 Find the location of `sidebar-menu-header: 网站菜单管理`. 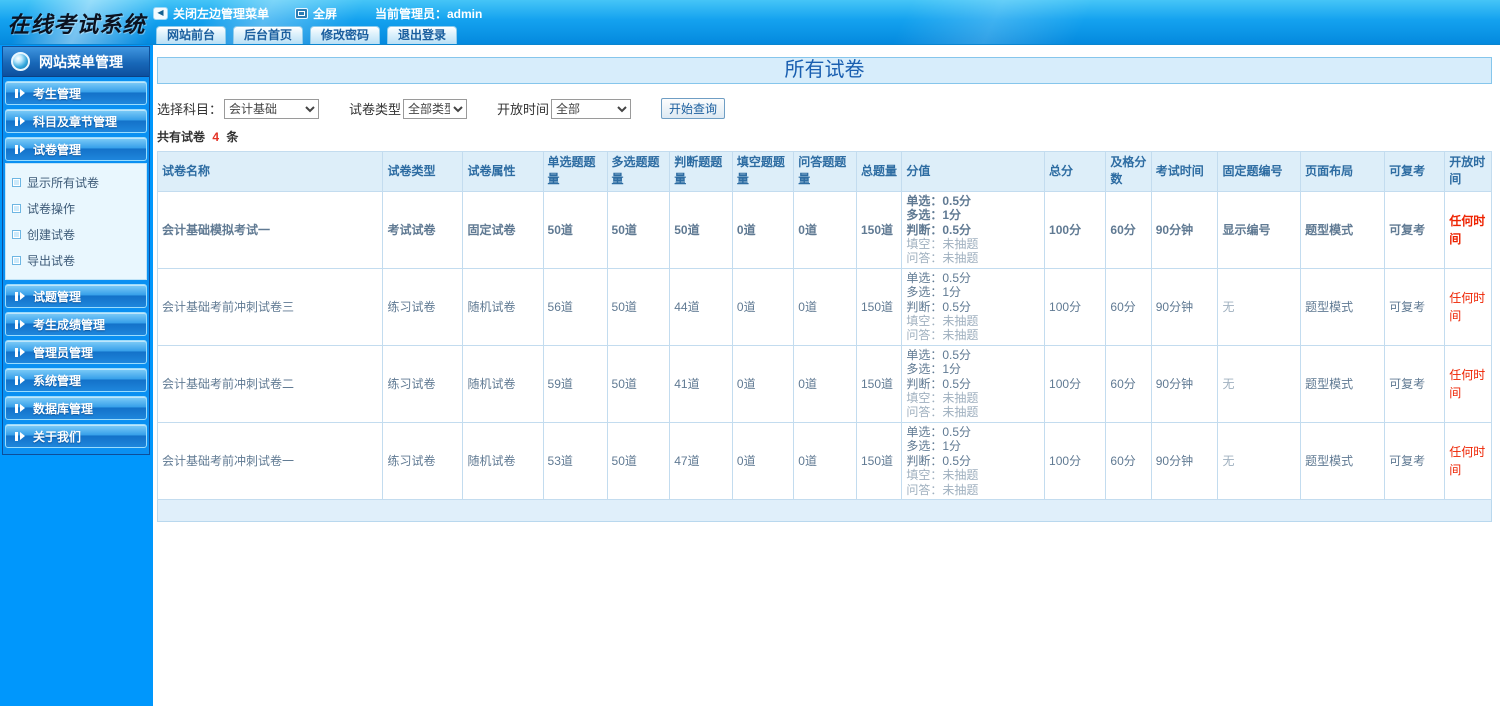

sidebar-menu-header: 网站菜单管理 is located at coordinates (76, 62).